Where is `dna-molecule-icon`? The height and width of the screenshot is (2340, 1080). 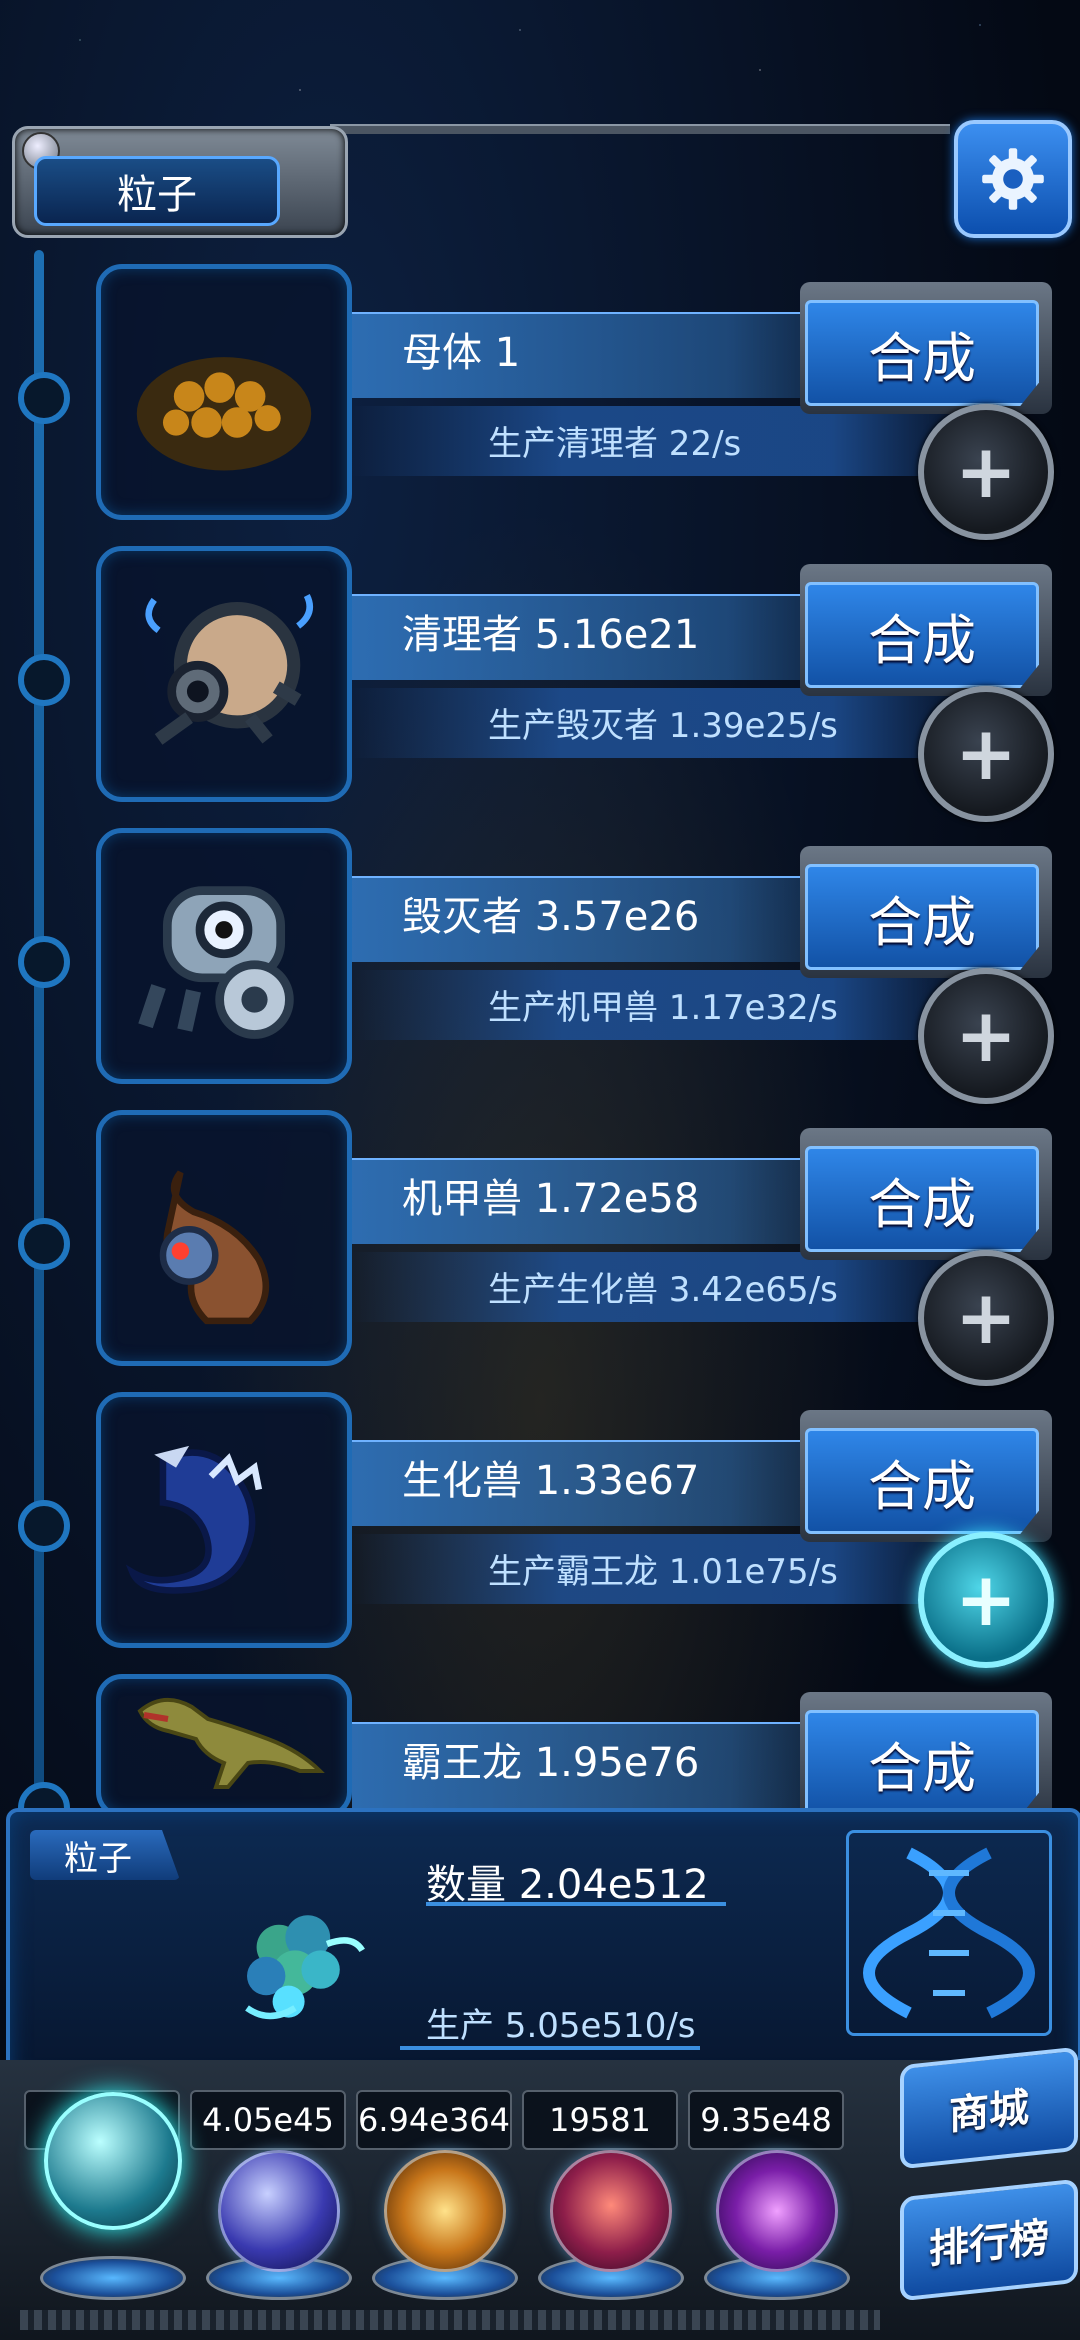 dna-molecule-icon is located at coordinates (949, 1933).